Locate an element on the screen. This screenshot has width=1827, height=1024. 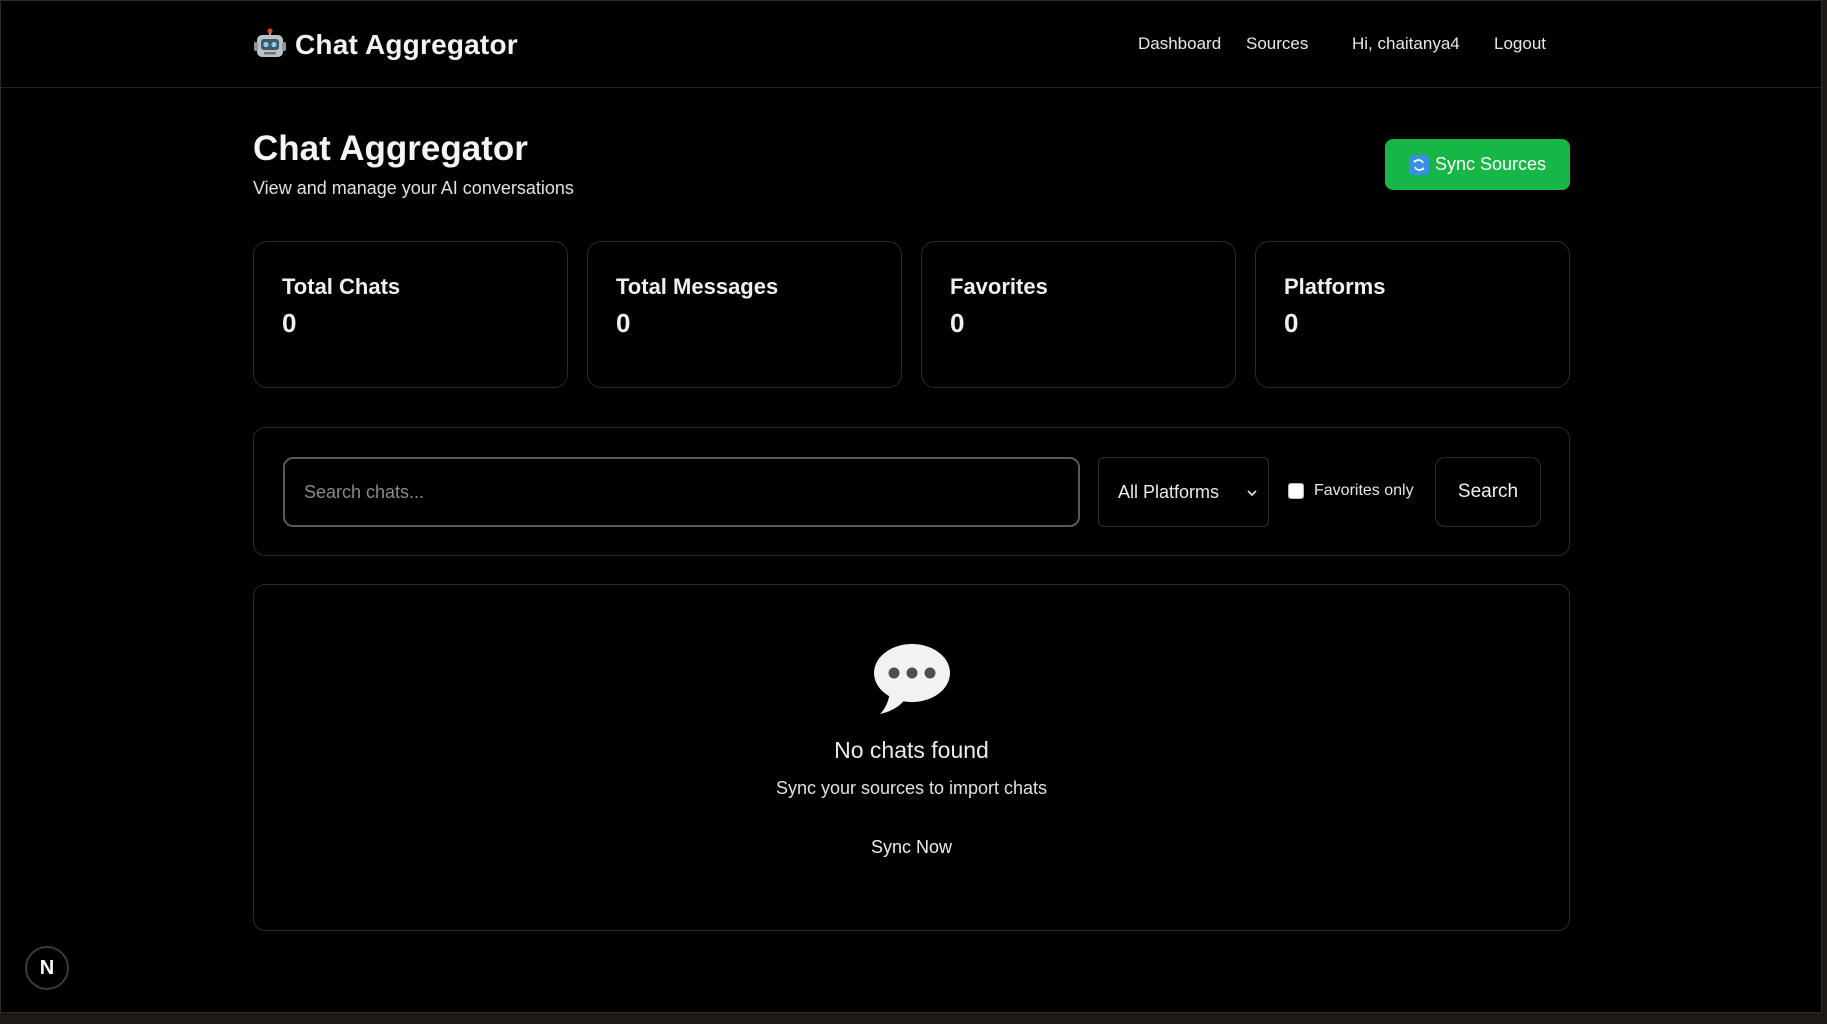
platform-select: All Platforms is located at coordinates (1183, 492).